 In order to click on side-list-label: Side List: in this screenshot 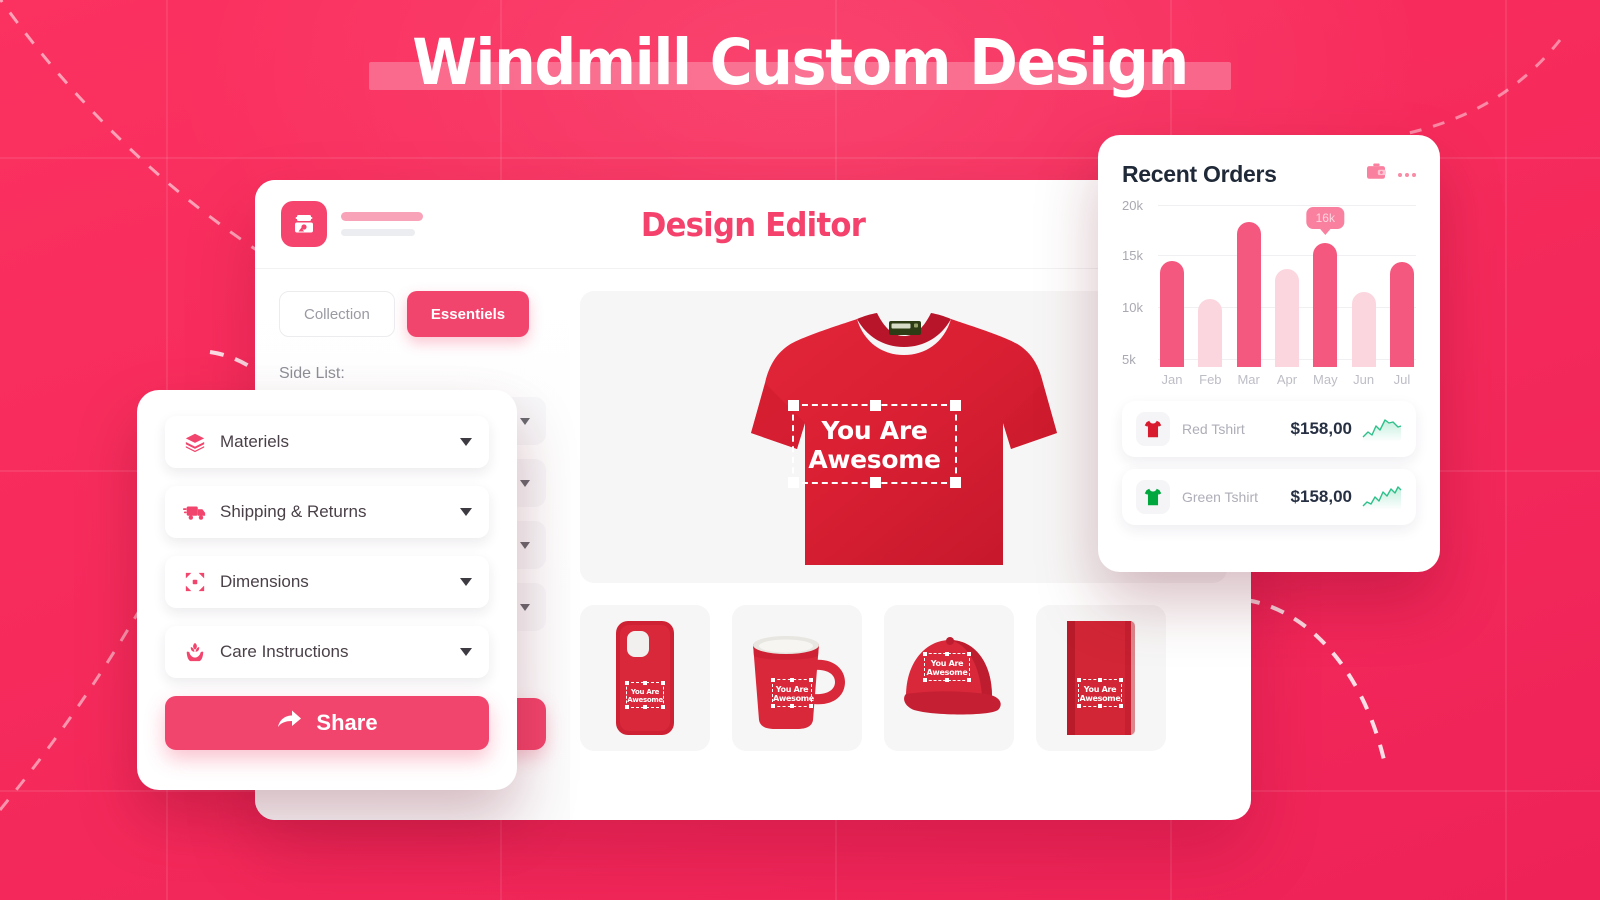, I will do `click(312, 373)`.